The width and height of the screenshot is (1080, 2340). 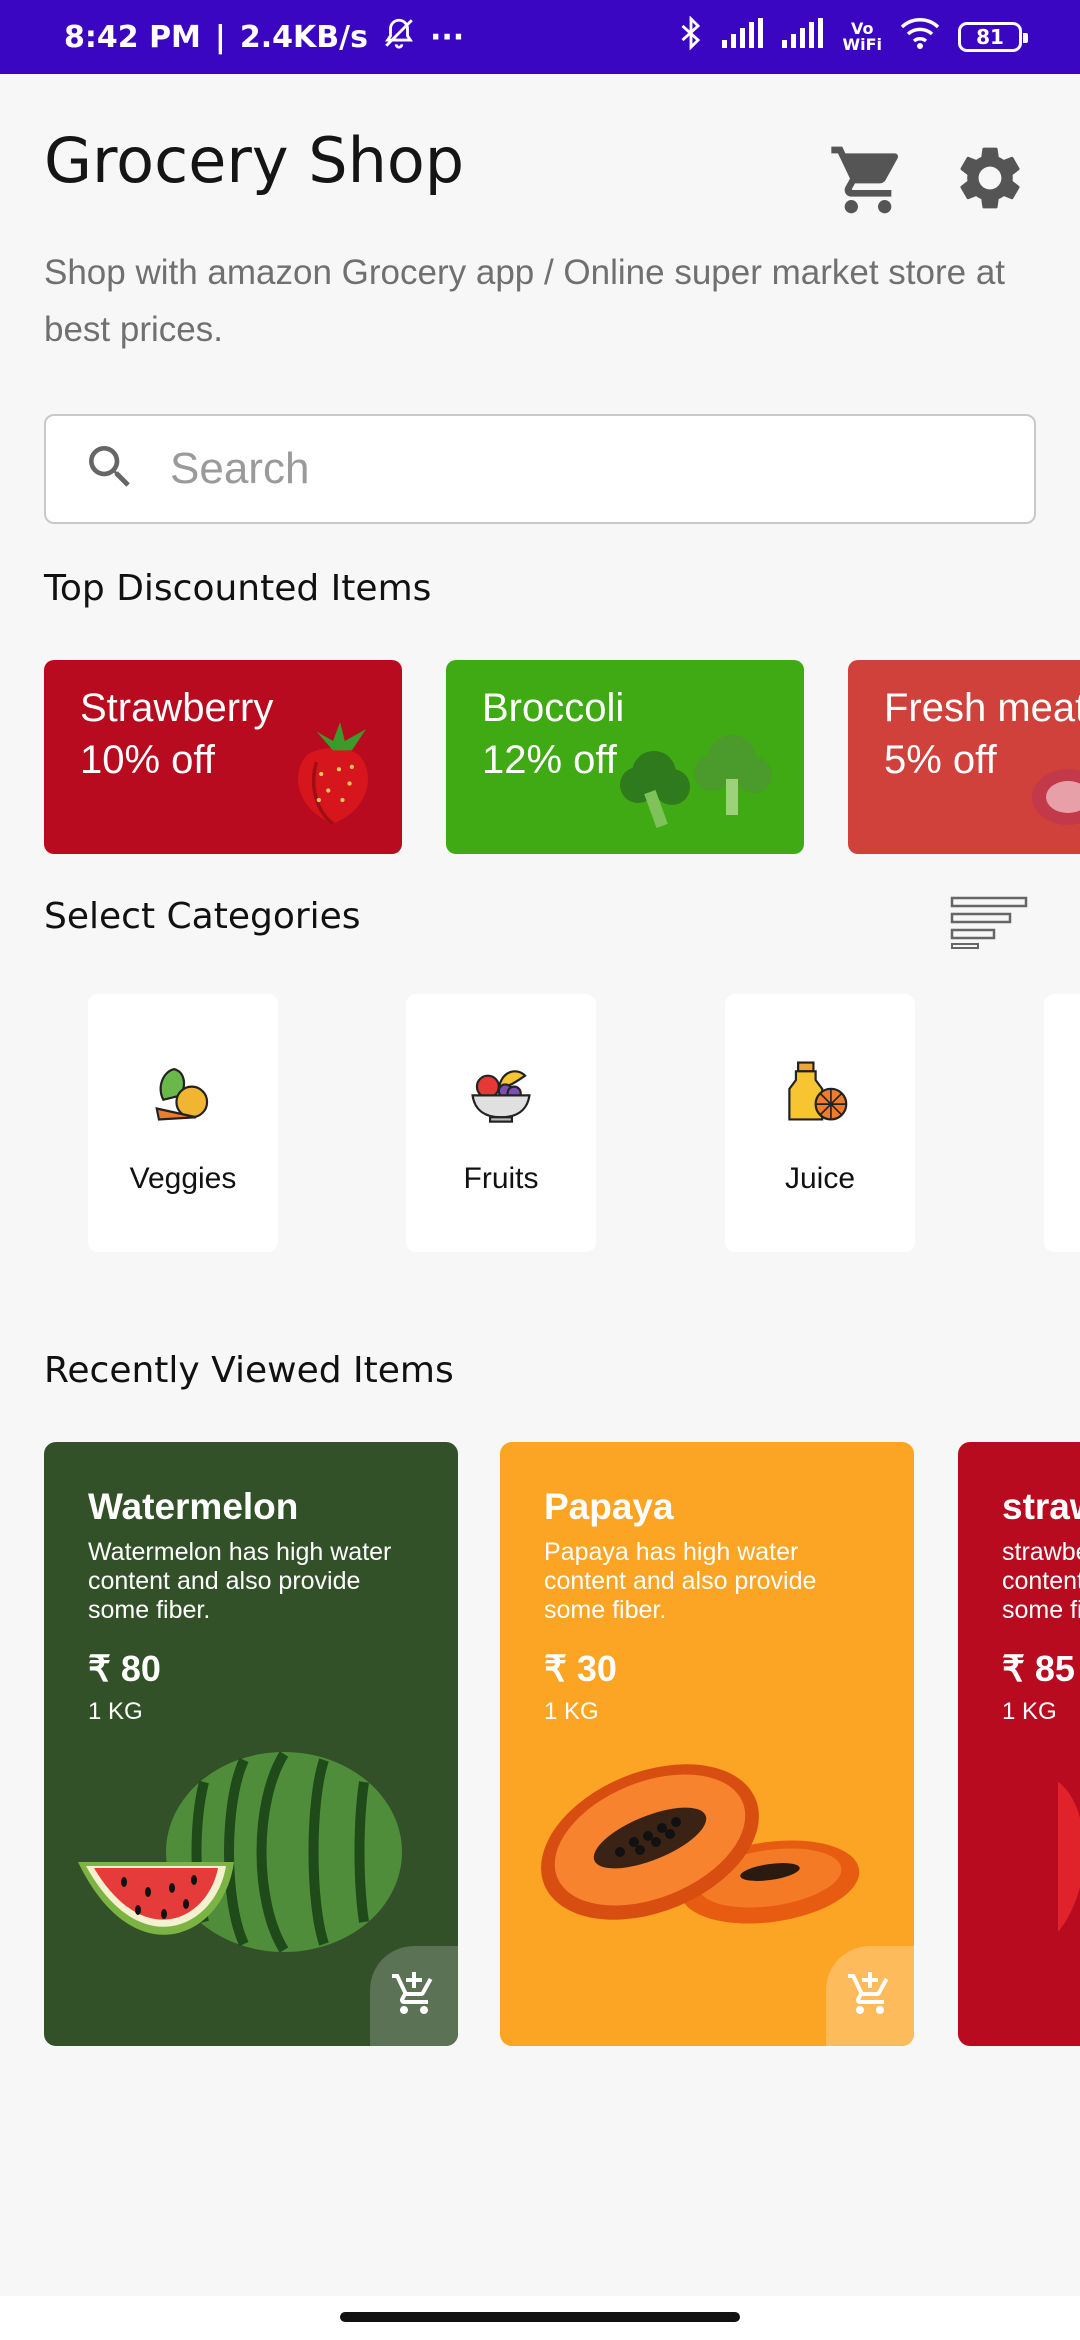 What do you see at coordinates (1062, 1123) in the screenshot?
I see `category-partial` at bounding box center [1062, 1123].